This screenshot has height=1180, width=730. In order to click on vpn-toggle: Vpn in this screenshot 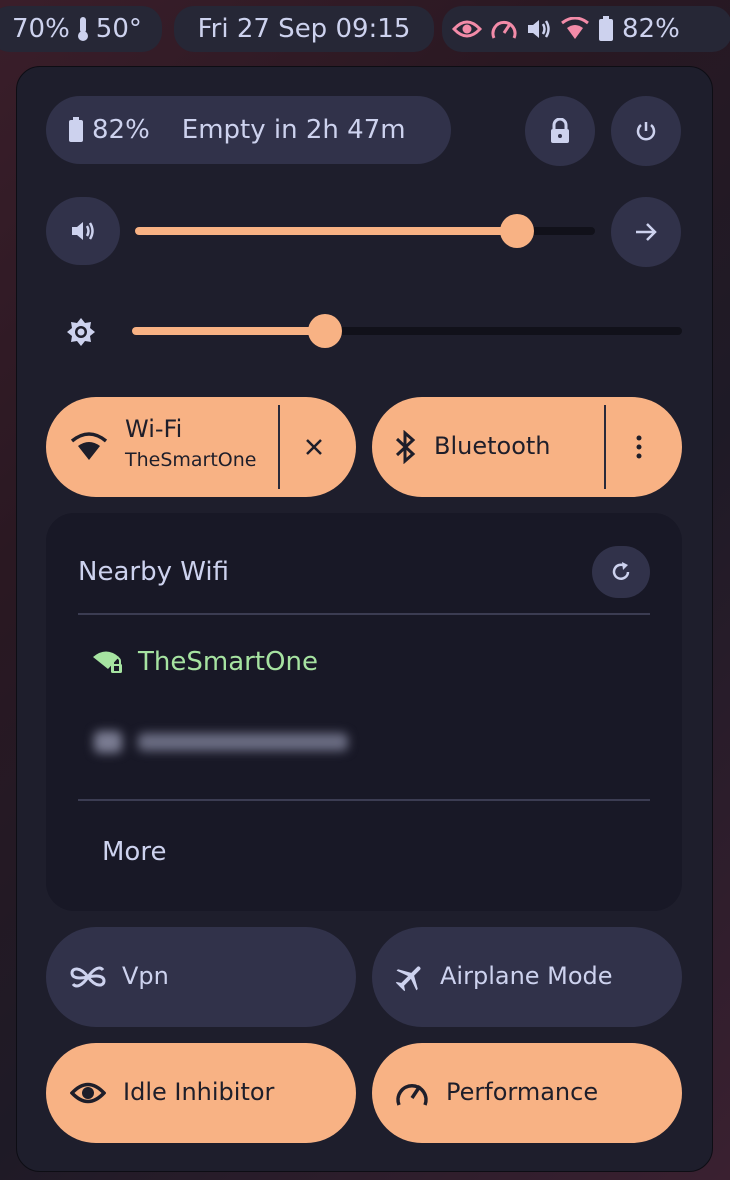, I will do `click(201, 977)`.